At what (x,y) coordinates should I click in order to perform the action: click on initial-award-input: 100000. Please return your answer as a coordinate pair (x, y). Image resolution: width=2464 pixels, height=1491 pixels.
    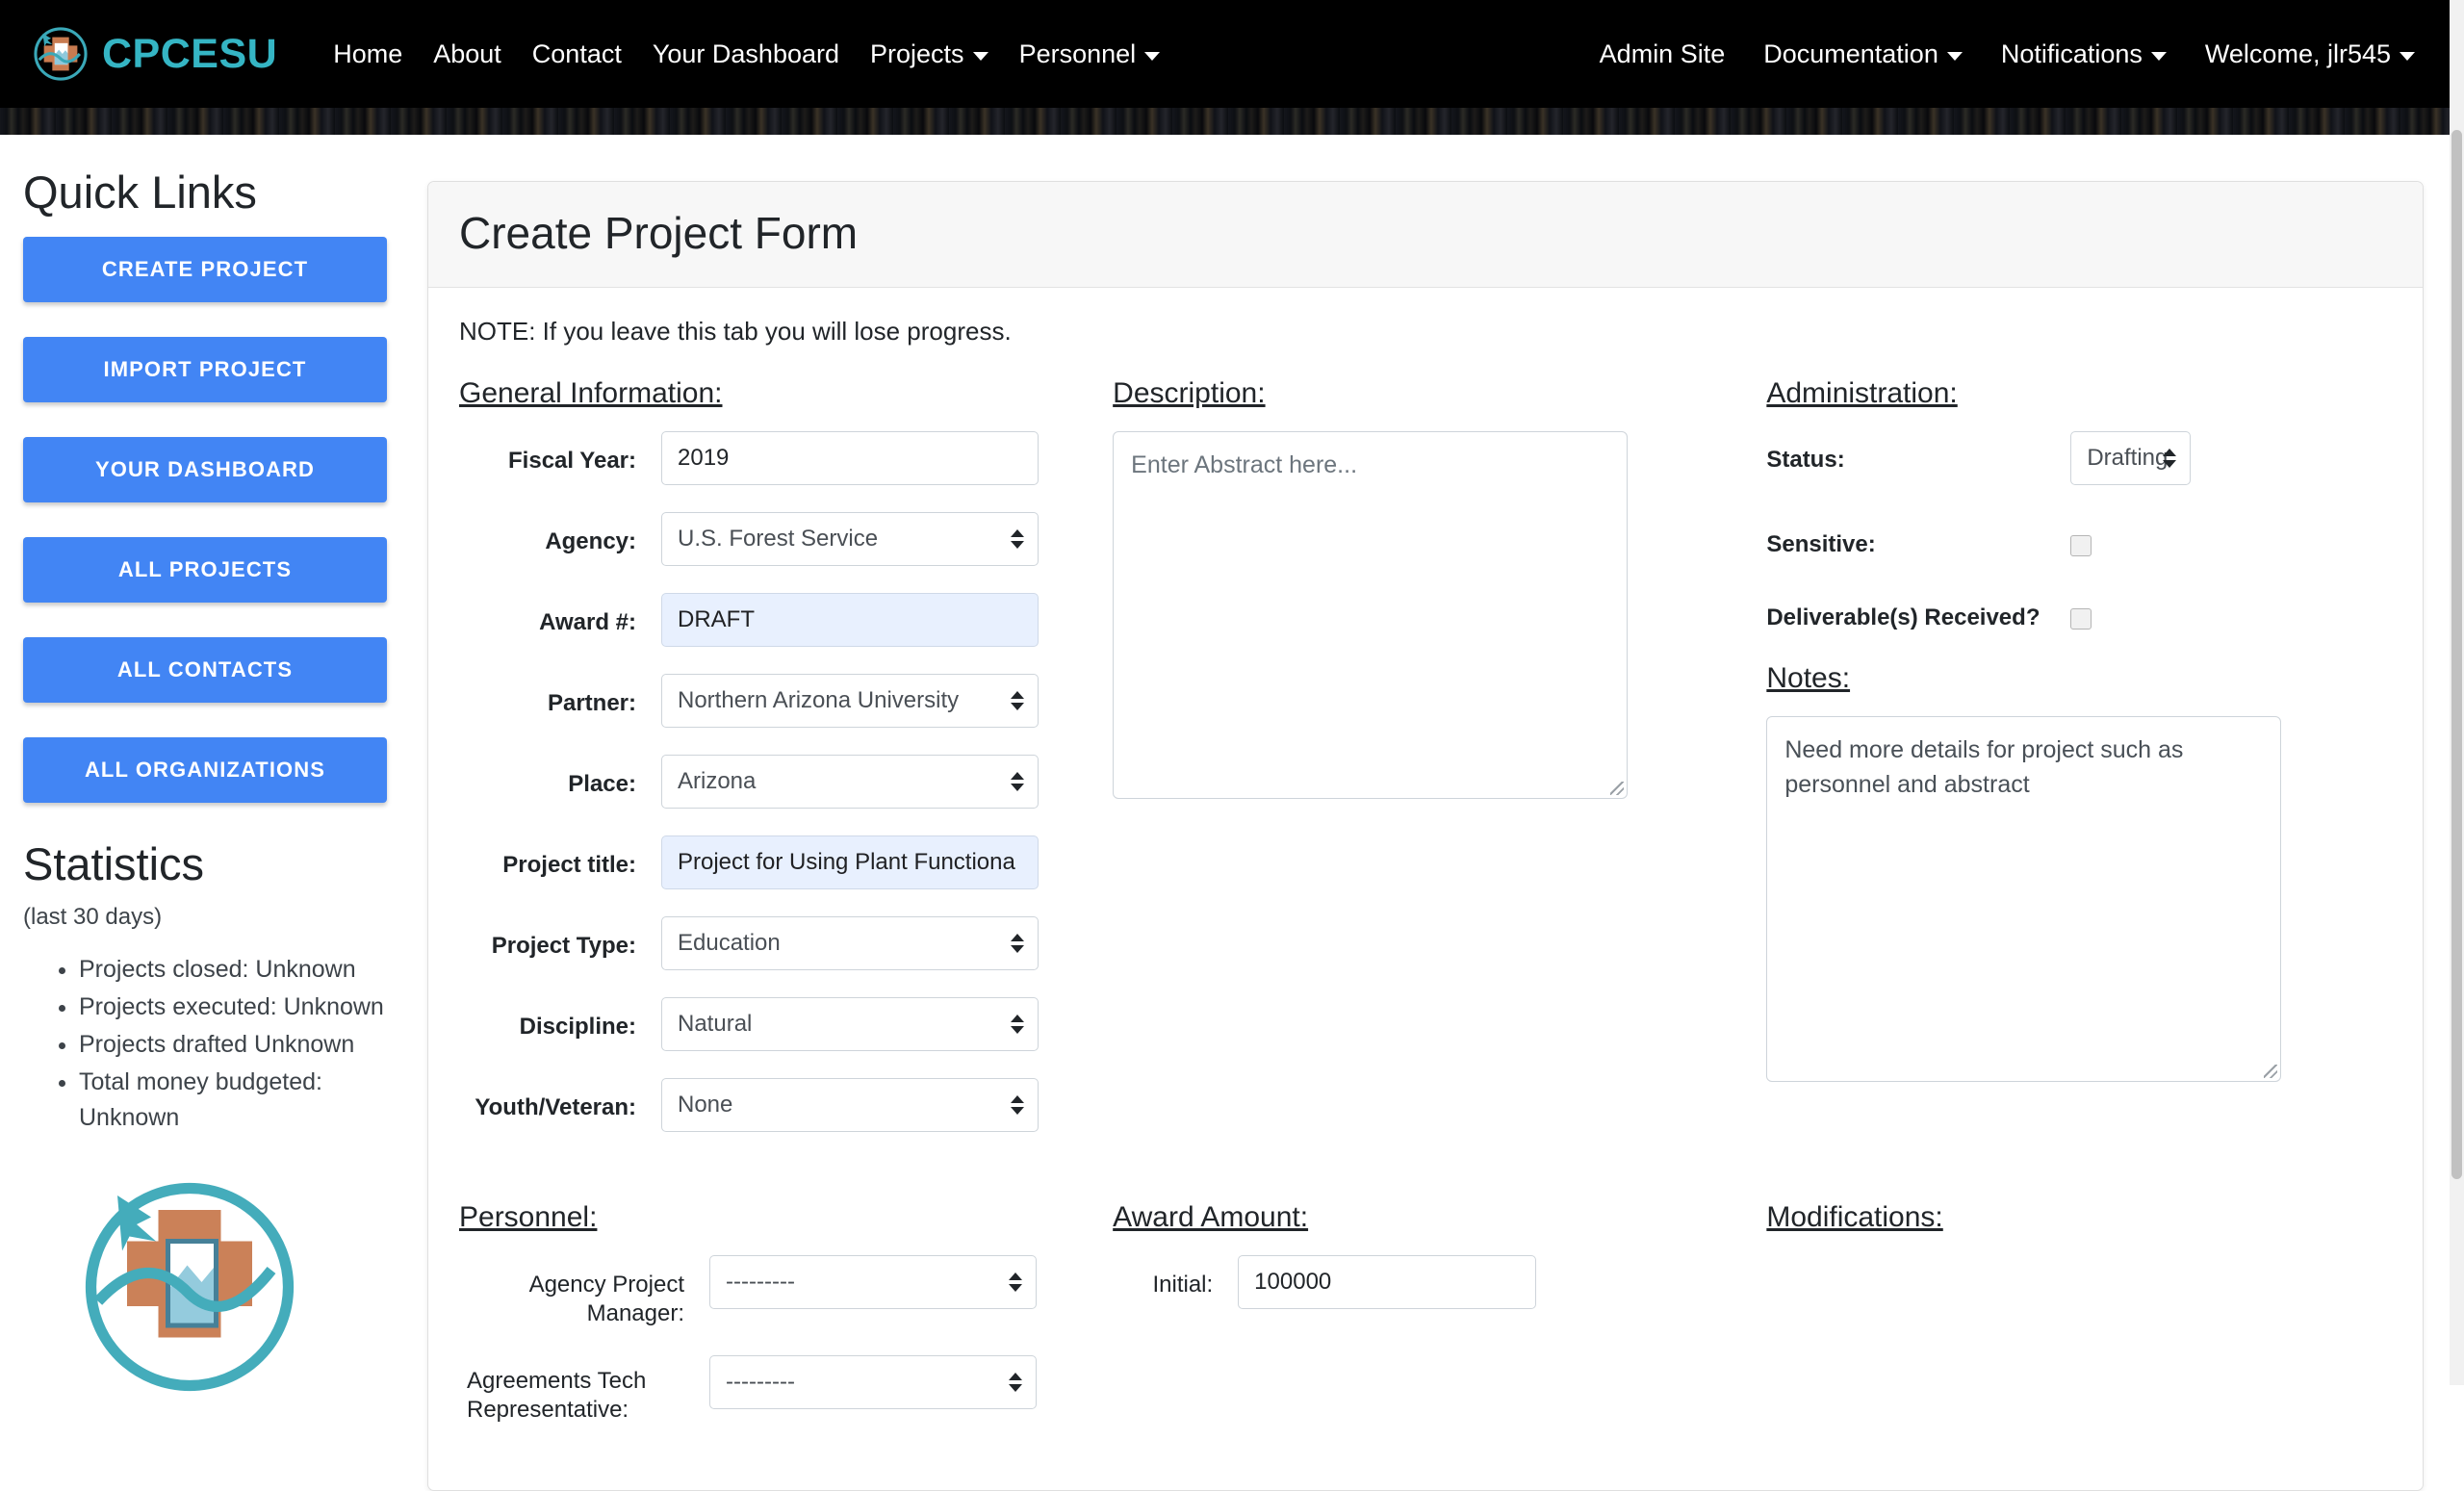
    Looking at the image, I should click on (1387, 1281).